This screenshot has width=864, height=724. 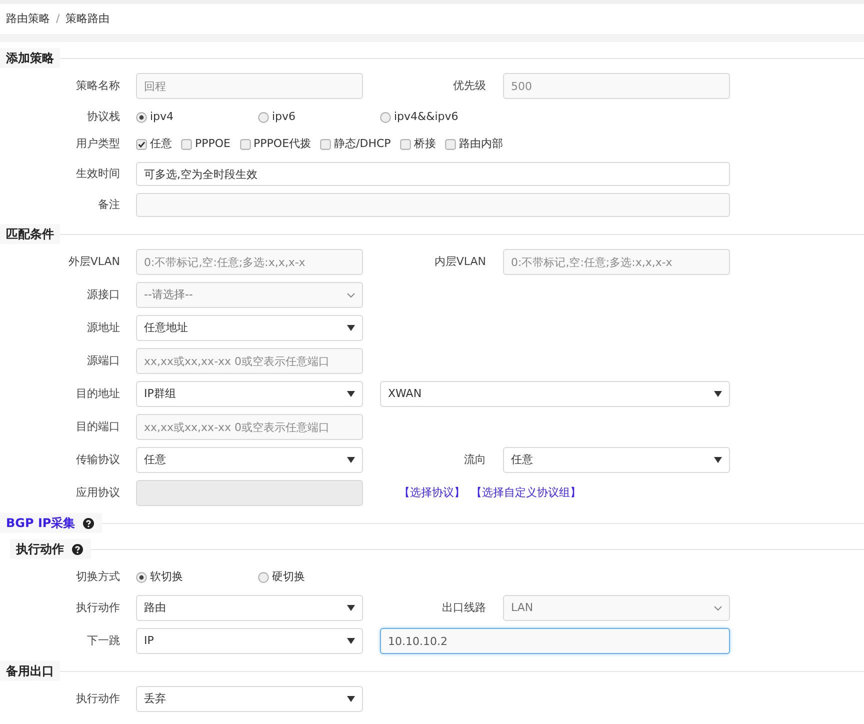 What do you see at coordinates (475, 460) in the screenshot?
I see `field-label: 流向` at bounding box center [475, 460].